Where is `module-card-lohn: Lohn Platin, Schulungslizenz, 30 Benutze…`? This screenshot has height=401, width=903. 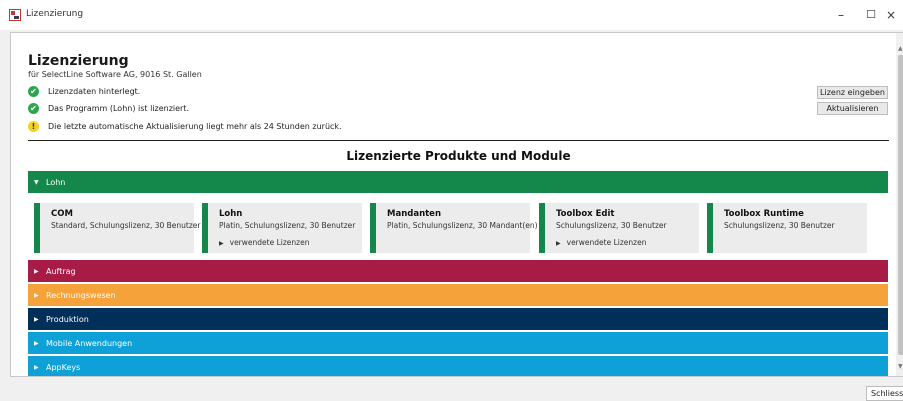
module-card-lohn: Lohn Platin, Schulungslizenz, 30 Benutze… is located at coordinates (282, 228).